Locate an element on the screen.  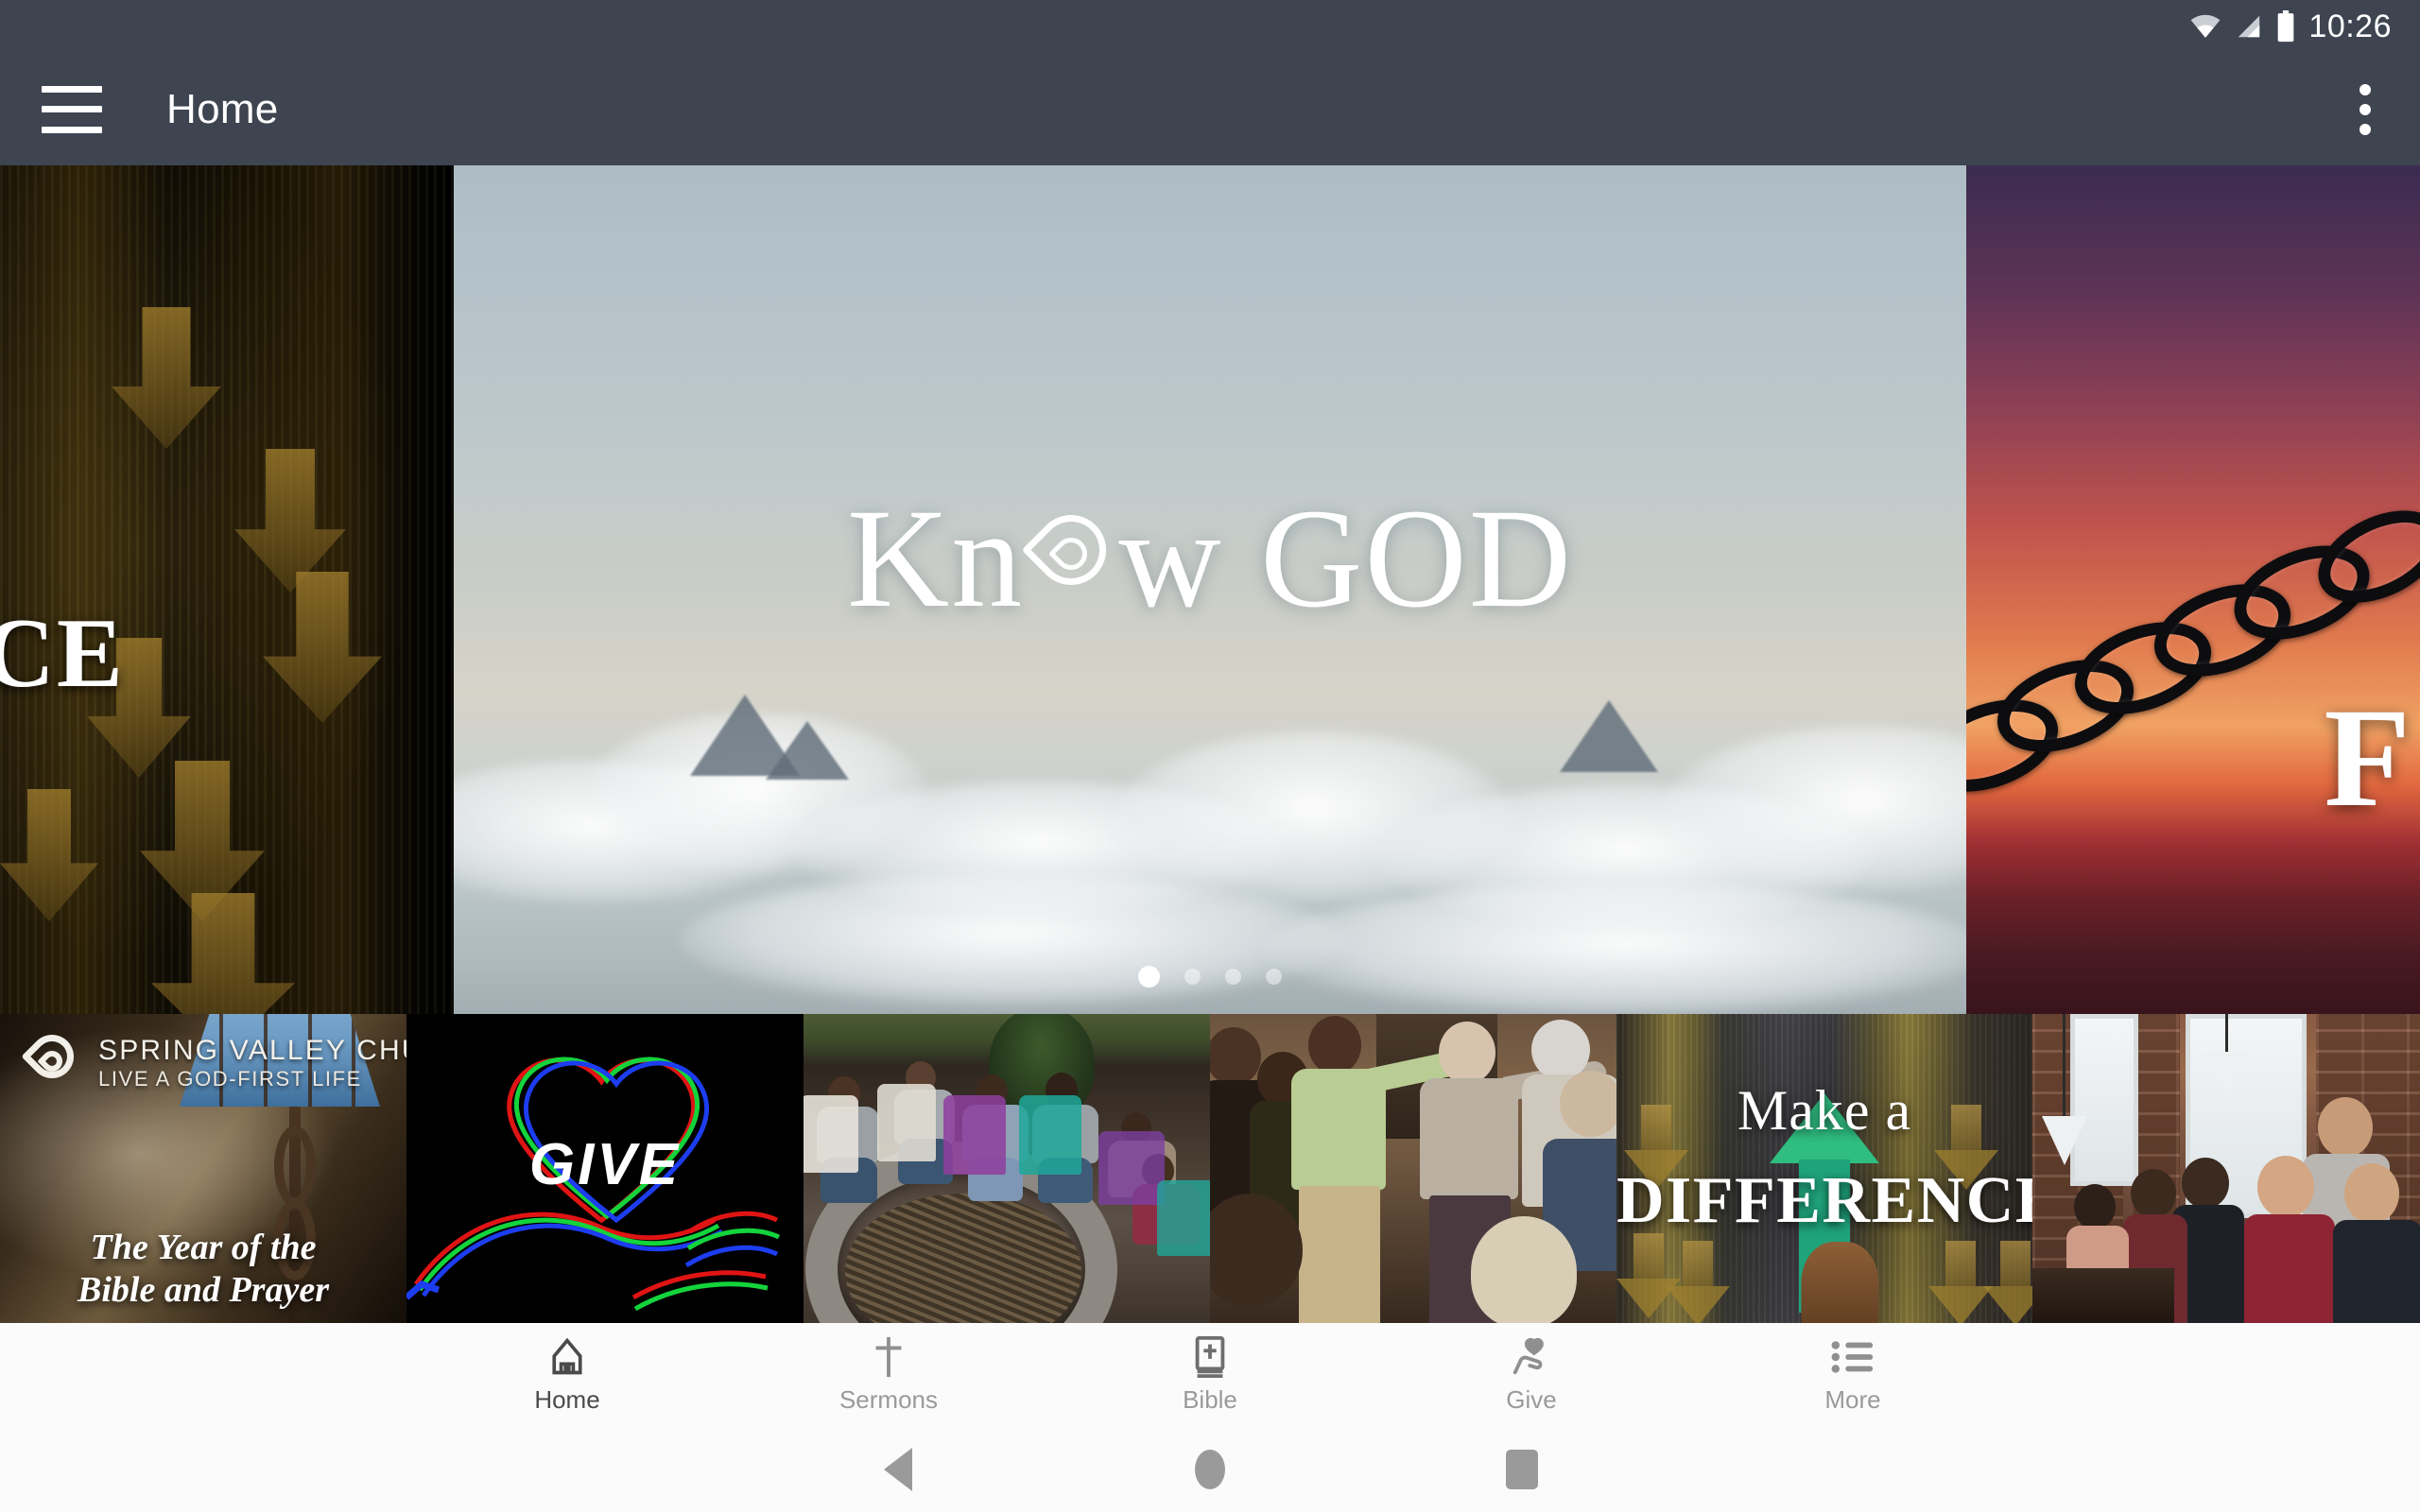
spring-valley-drop-logo is located at coordinates (52, 1061).